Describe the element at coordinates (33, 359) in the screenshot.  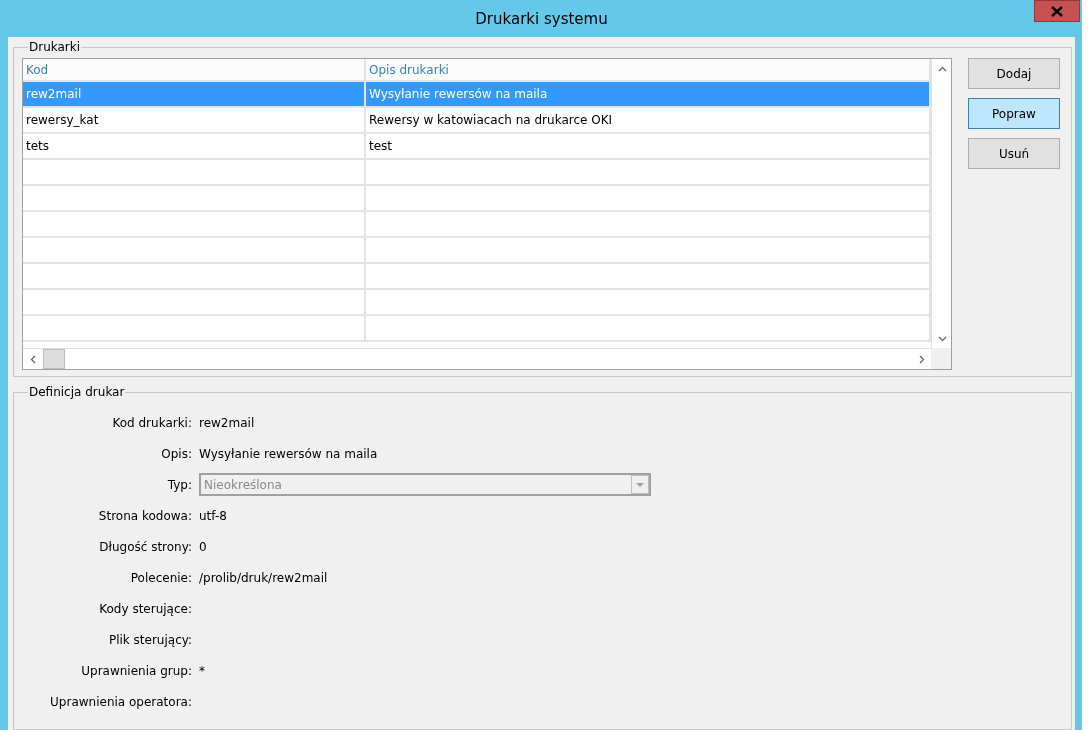
I see `scroll-left-icon` at that location.